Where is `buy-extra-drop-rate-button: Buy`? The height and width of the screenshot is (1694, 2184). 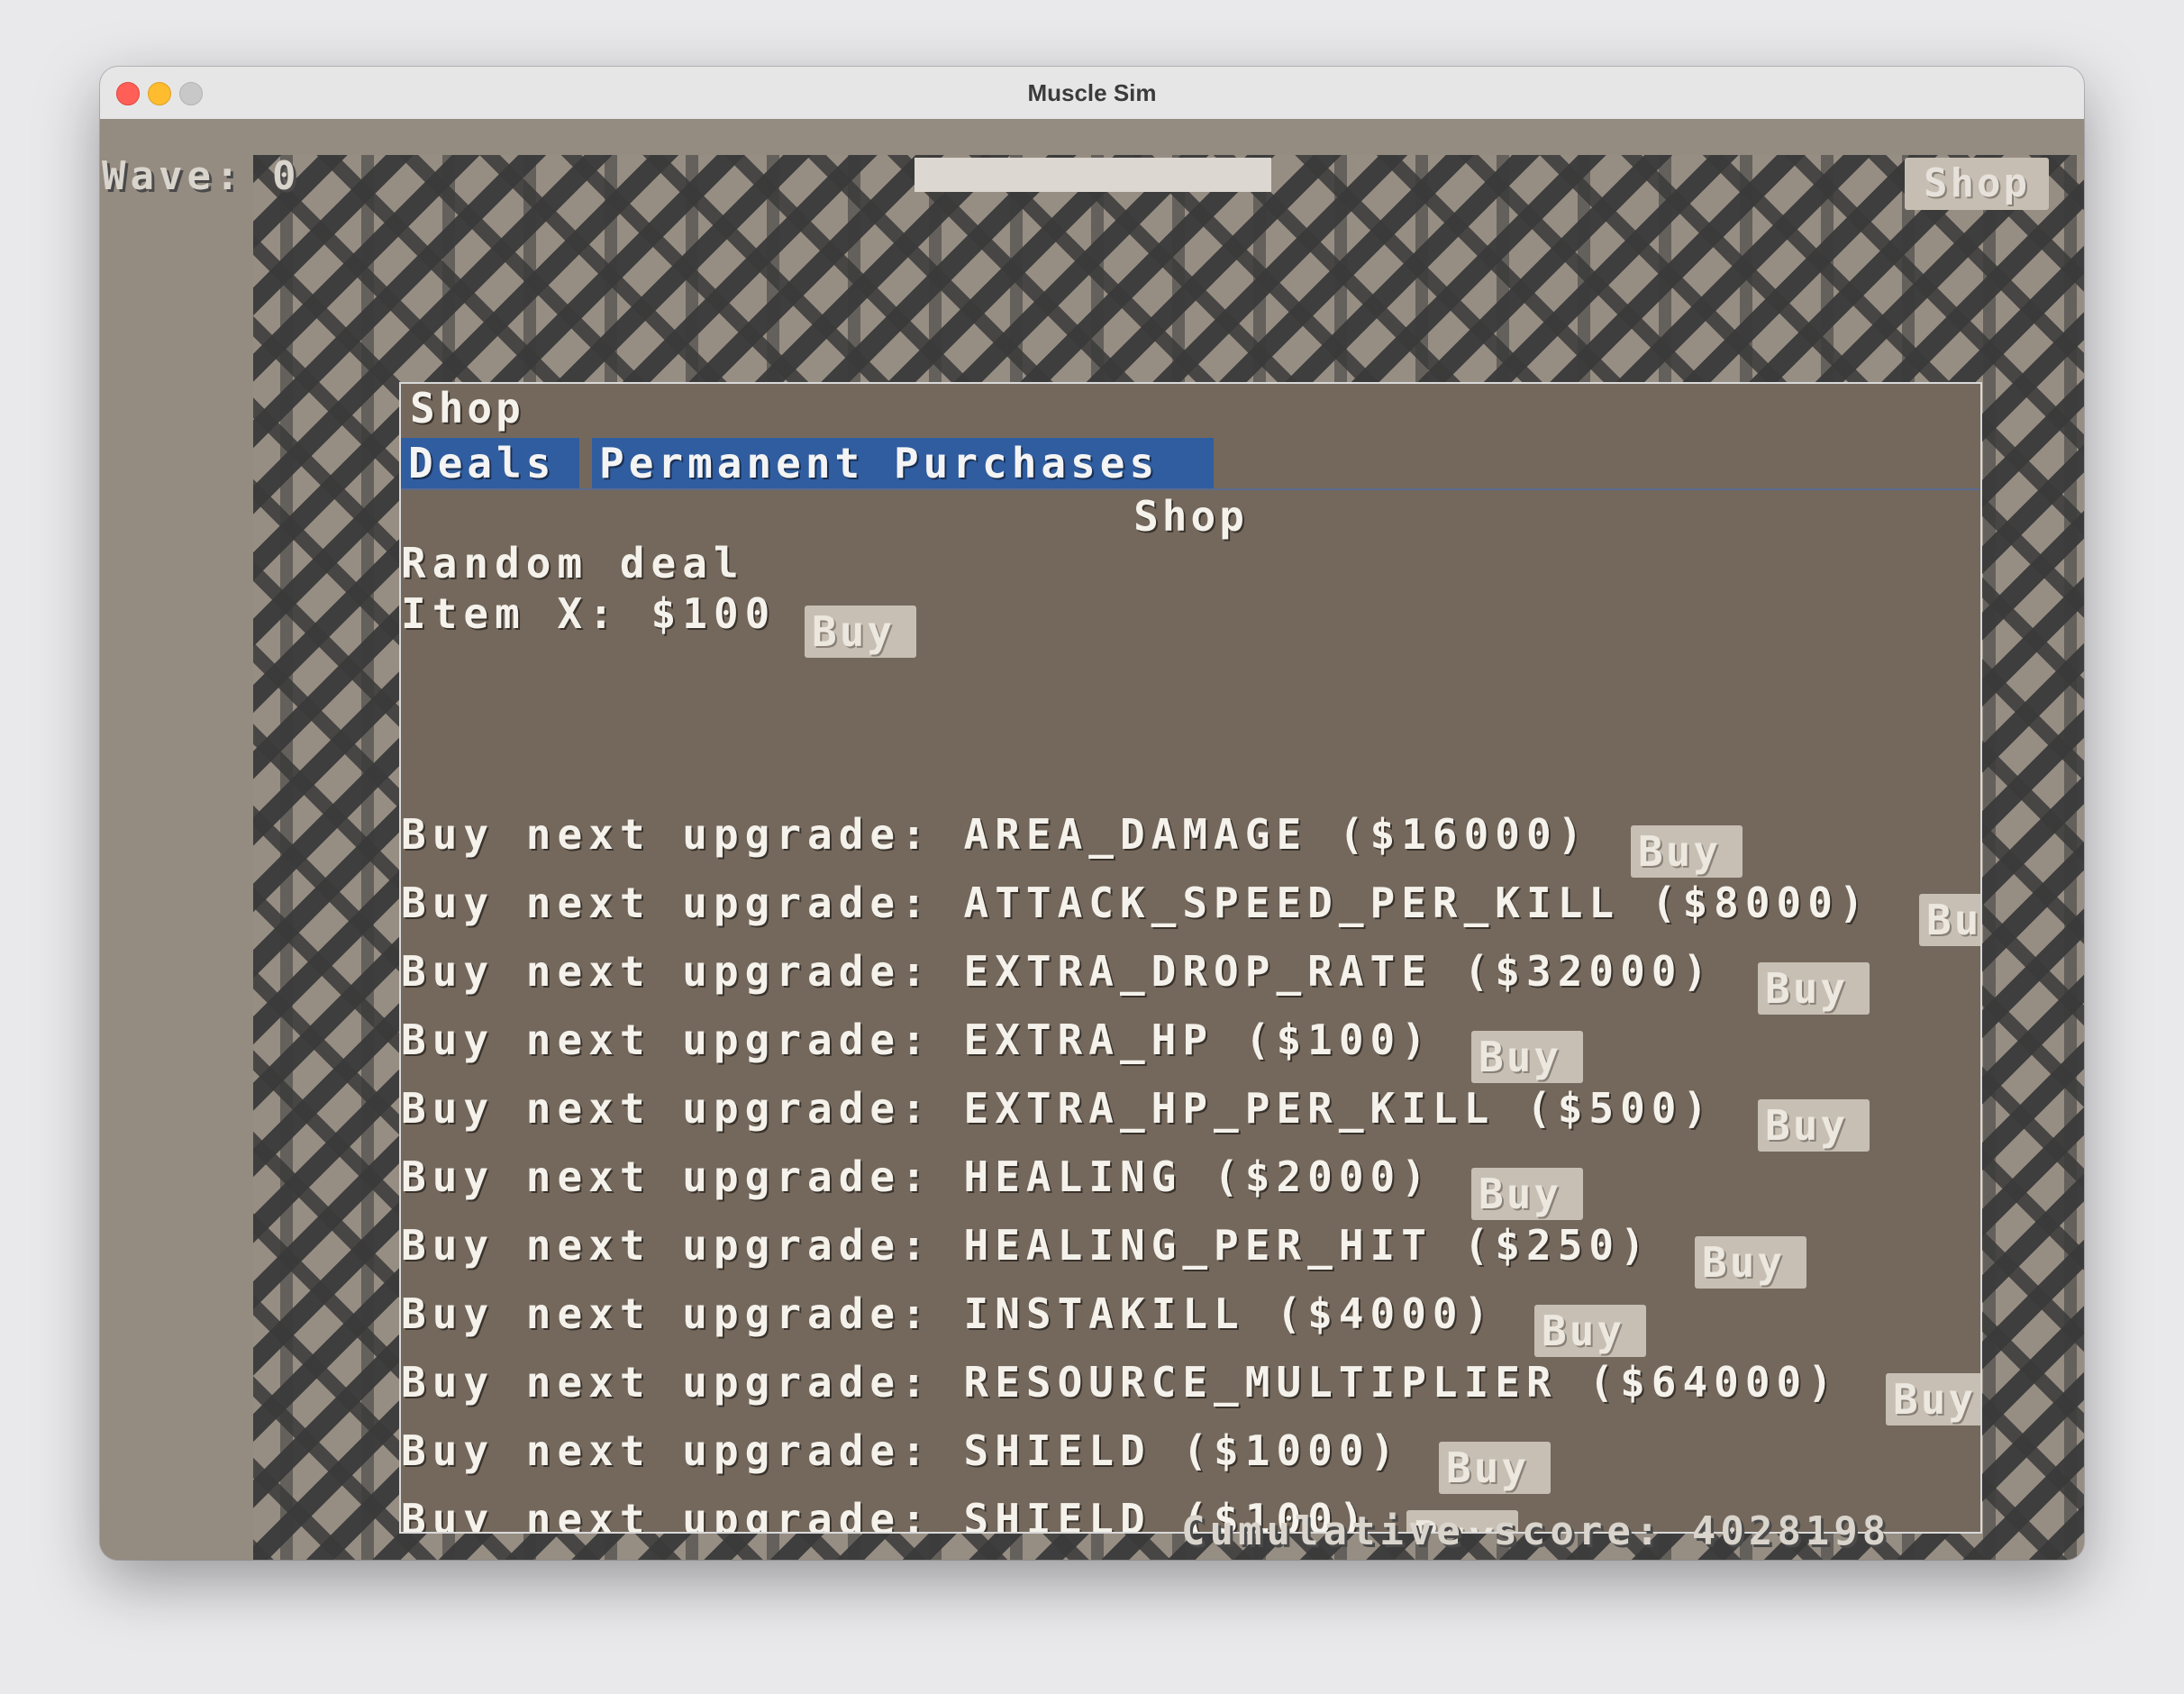 buy-extra-drop-rate-button: Buy is located at coordinates (1814, 989).